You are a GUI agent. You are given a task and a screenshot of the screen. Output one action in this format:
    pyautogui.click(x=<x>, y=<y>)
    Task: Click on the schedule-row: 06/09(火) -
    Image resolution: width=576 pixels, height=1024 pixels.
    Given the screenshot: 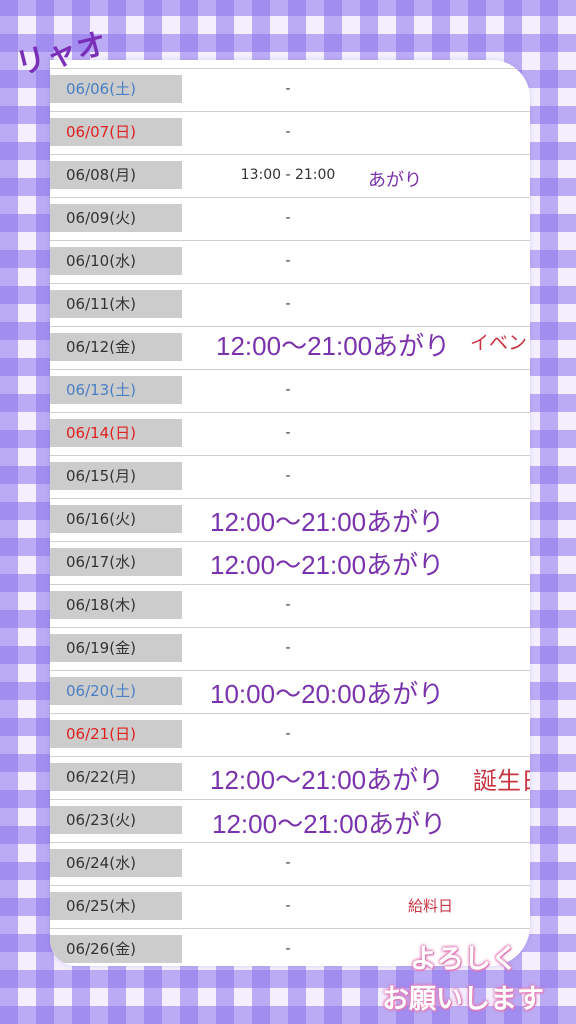 What is the action you would take?
    pyautogui.click(x=290, y=219)
    